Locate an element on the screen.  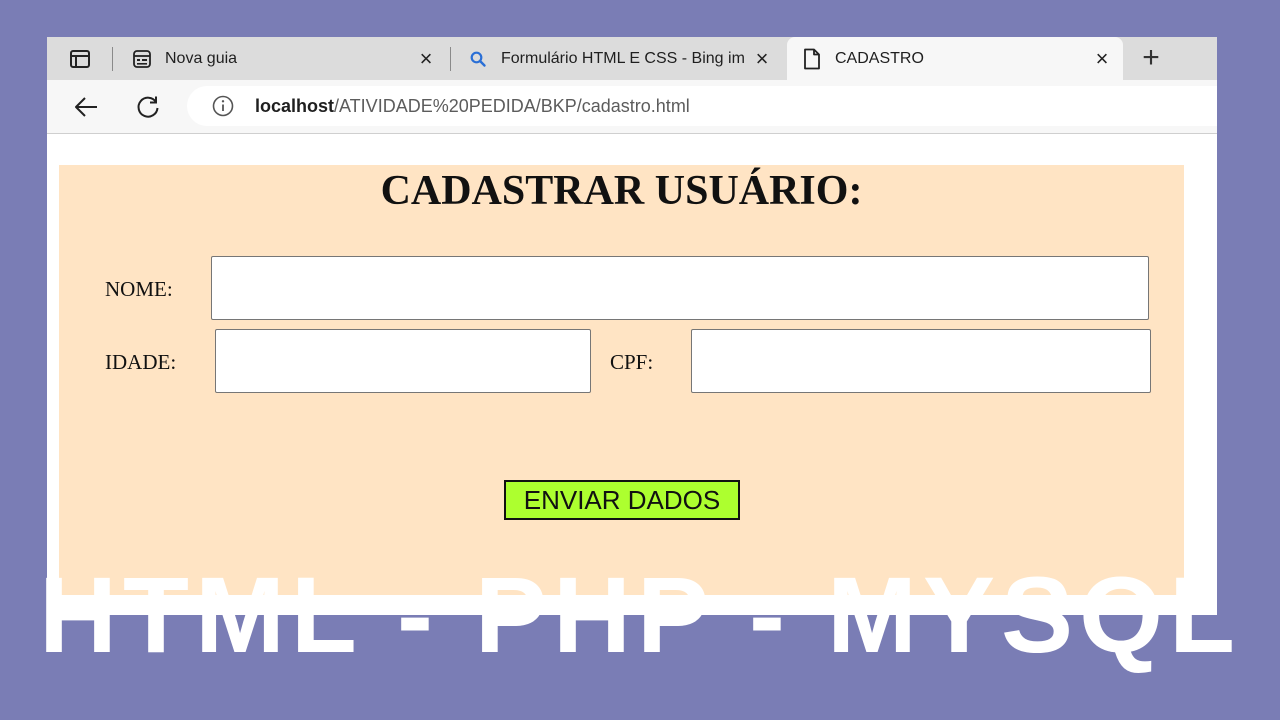
cpf-label: CPF: is located at coordinates (632, 362).